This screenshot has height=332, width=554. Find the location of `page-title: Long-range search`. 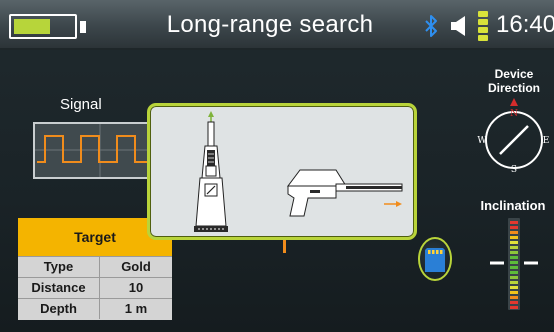

page-title: Long-range search is located at coordinates (270, 24).